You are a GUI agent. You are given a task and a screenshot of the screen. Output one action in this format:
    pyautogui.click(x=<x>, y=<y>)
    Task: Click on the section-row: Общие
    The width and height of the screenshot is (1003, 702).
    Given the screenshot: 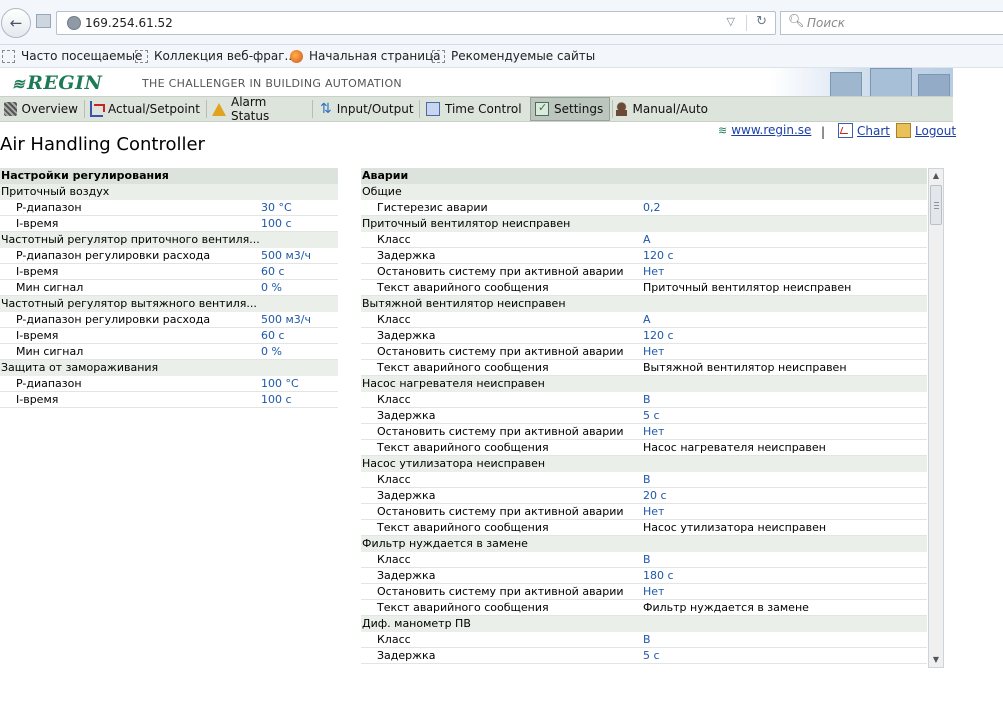 What is the action you would take?
    pyautogui.click(x=644, y=192)
    